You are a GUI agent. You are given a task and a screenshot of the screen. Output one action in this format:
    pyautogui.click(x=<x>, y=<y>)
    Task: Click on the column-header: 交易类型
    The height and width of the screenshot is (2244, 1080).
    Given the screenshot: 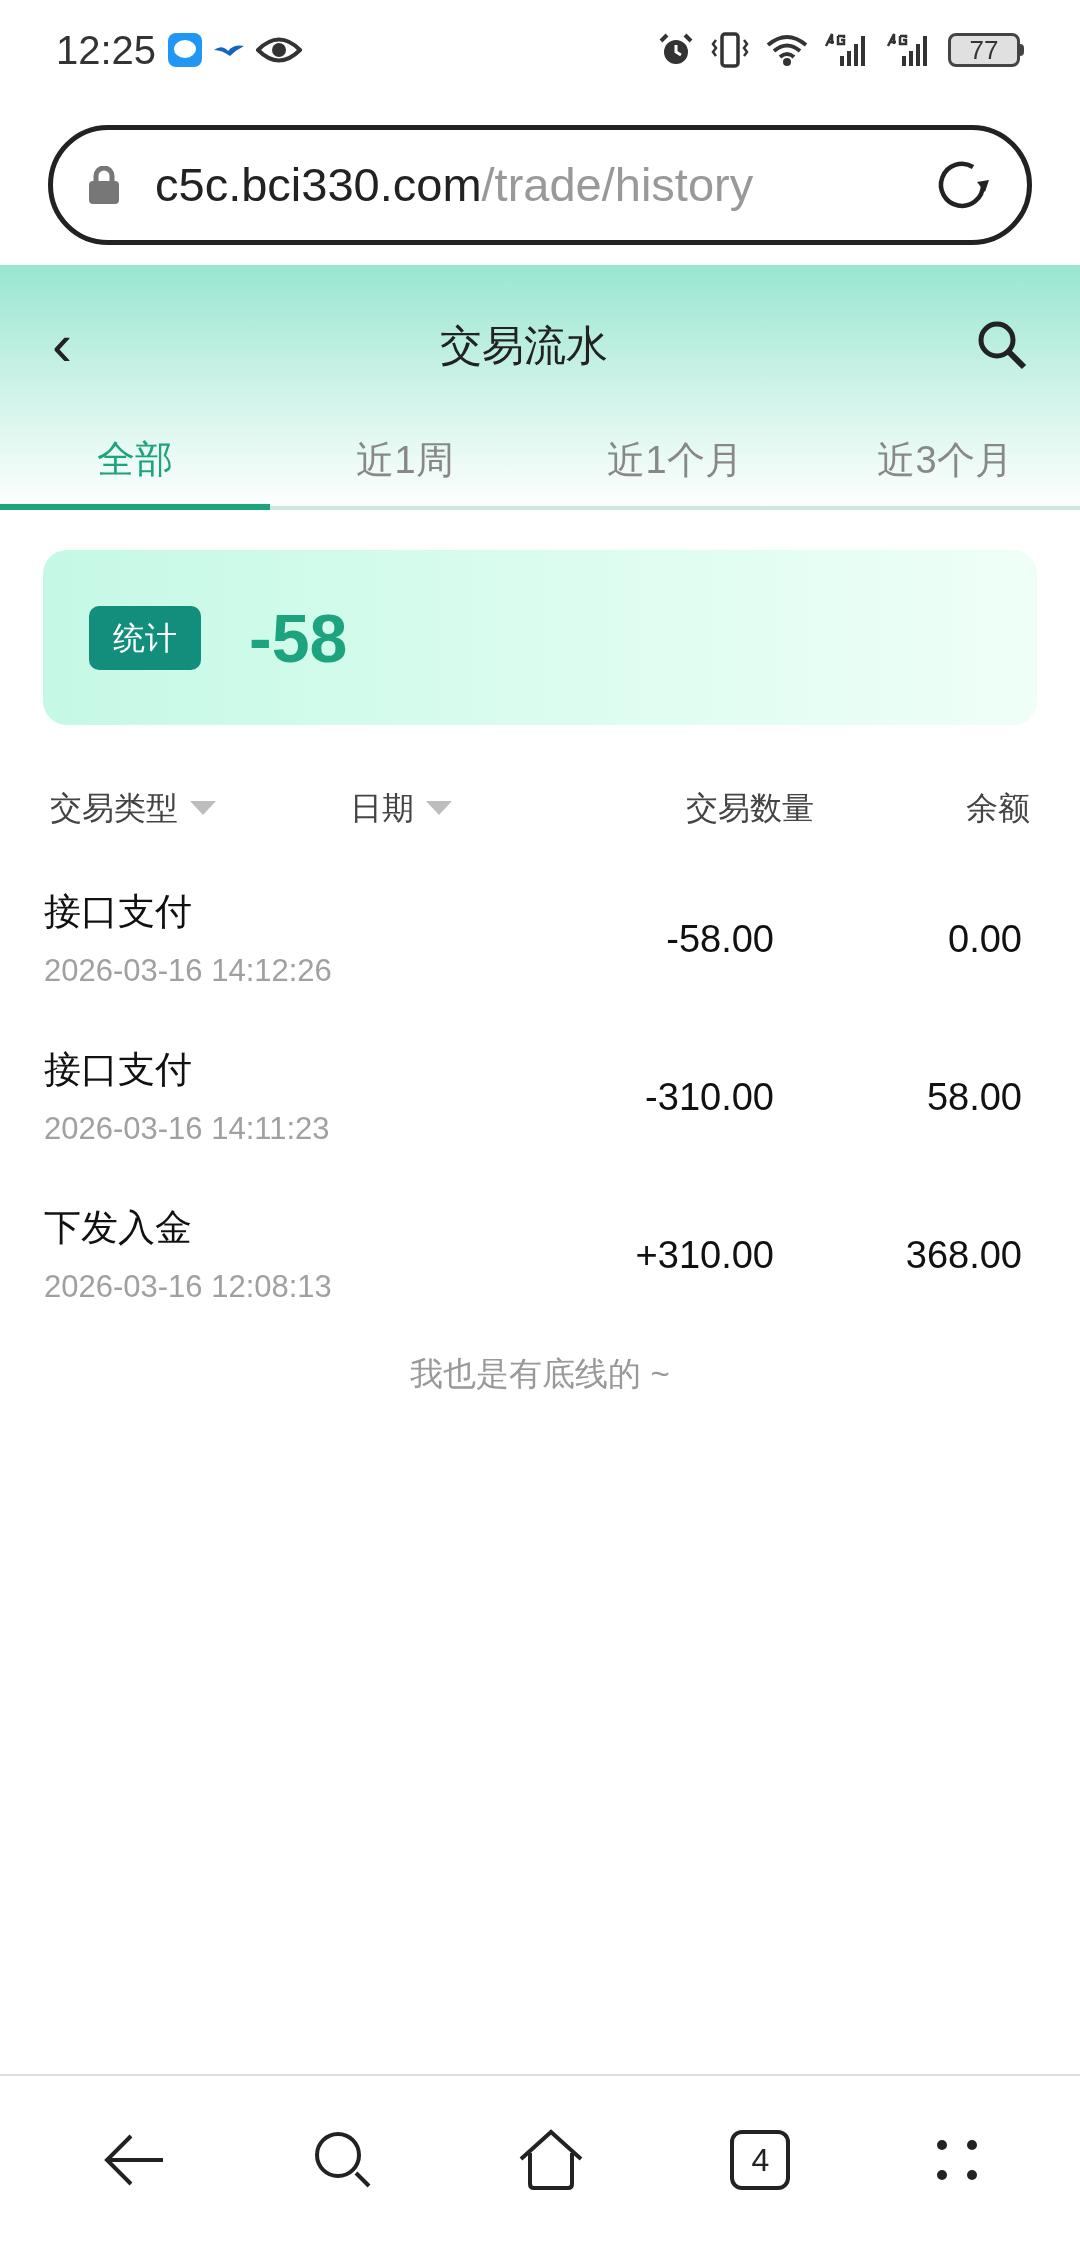 What is the action you would take?
    pyautogui.click(x=114, y=807)
    